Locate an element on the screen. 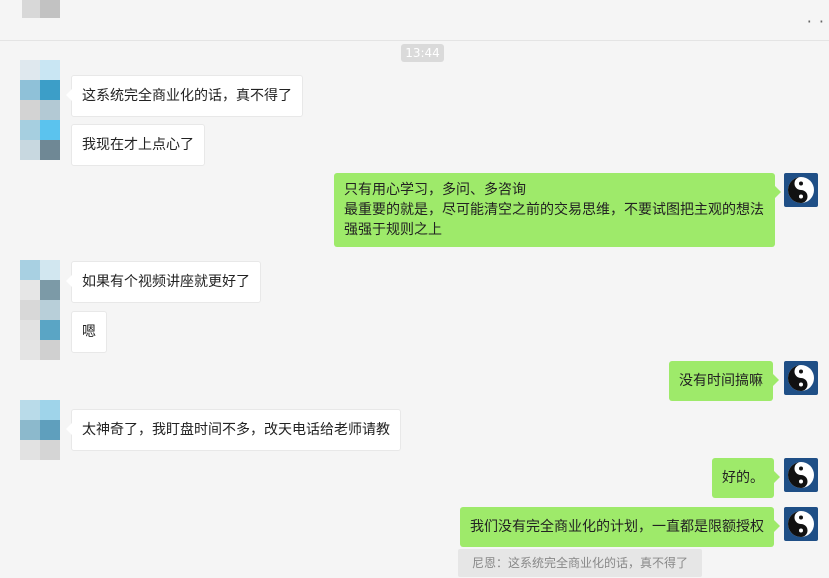 This screenshot has height=578, width=829. message-timestamp: 13:44 is located at coordinates (422, 53).